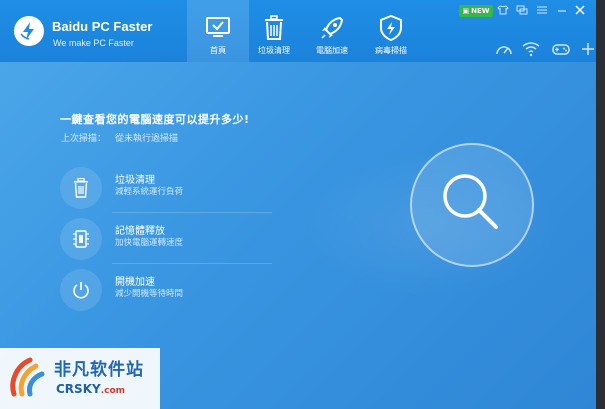 This screenshot has width=605, height=409. Describe the element at coordinates (147, 139) in the screenshot. I see `last-scan-value: 從未執行過掃描` at that location.